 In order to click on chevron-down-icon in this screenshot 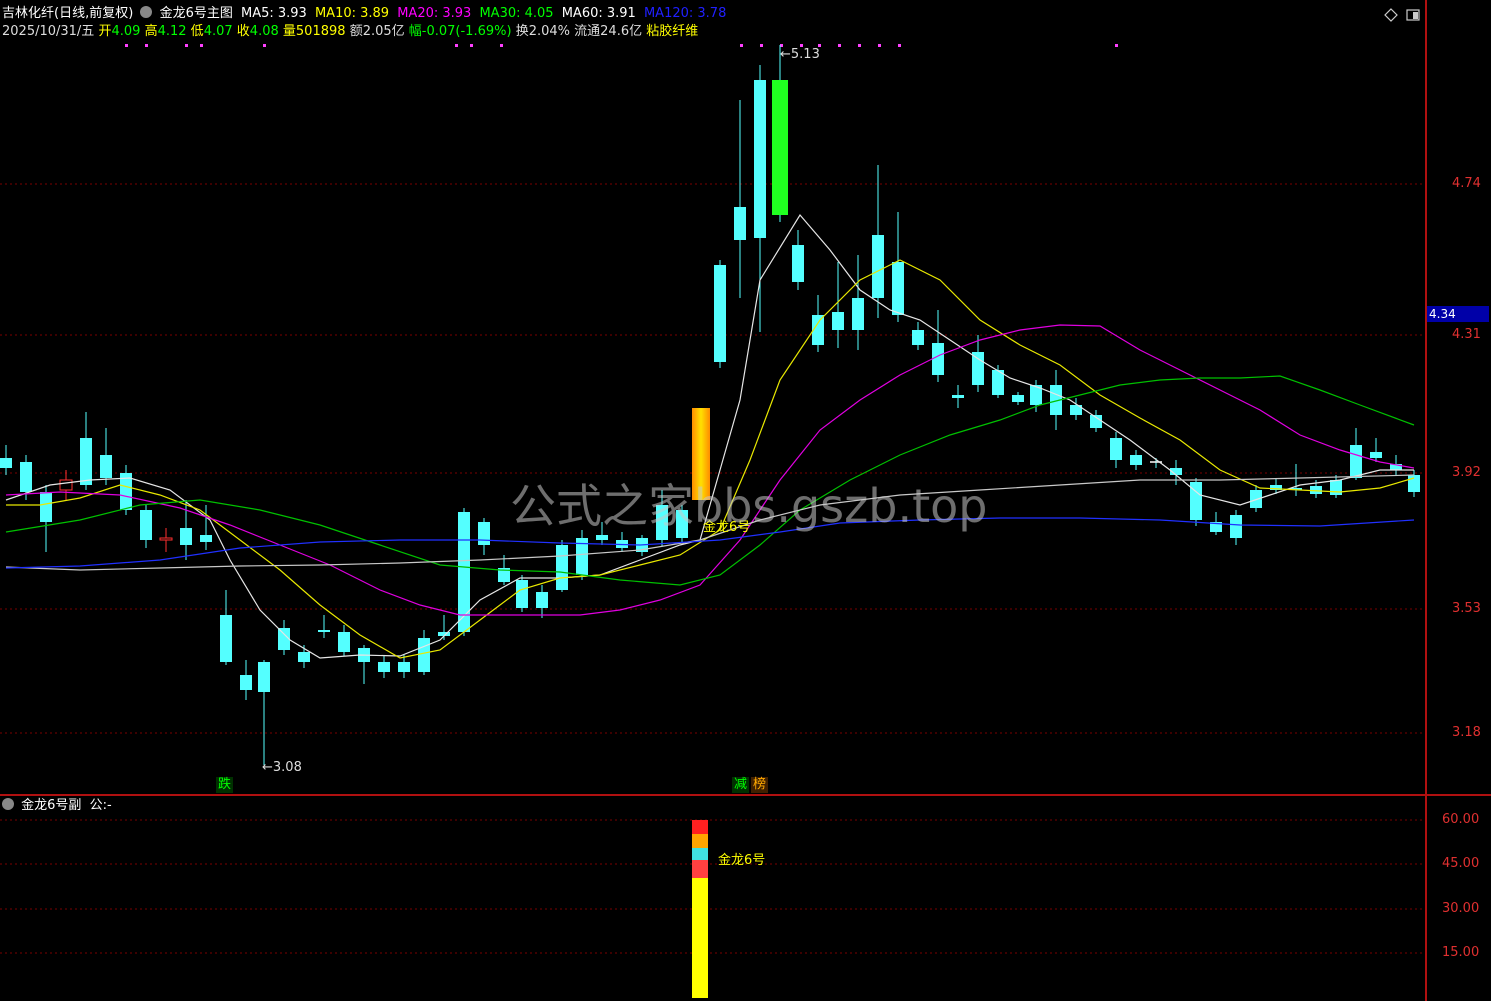, I will do `click(8, 804)`.